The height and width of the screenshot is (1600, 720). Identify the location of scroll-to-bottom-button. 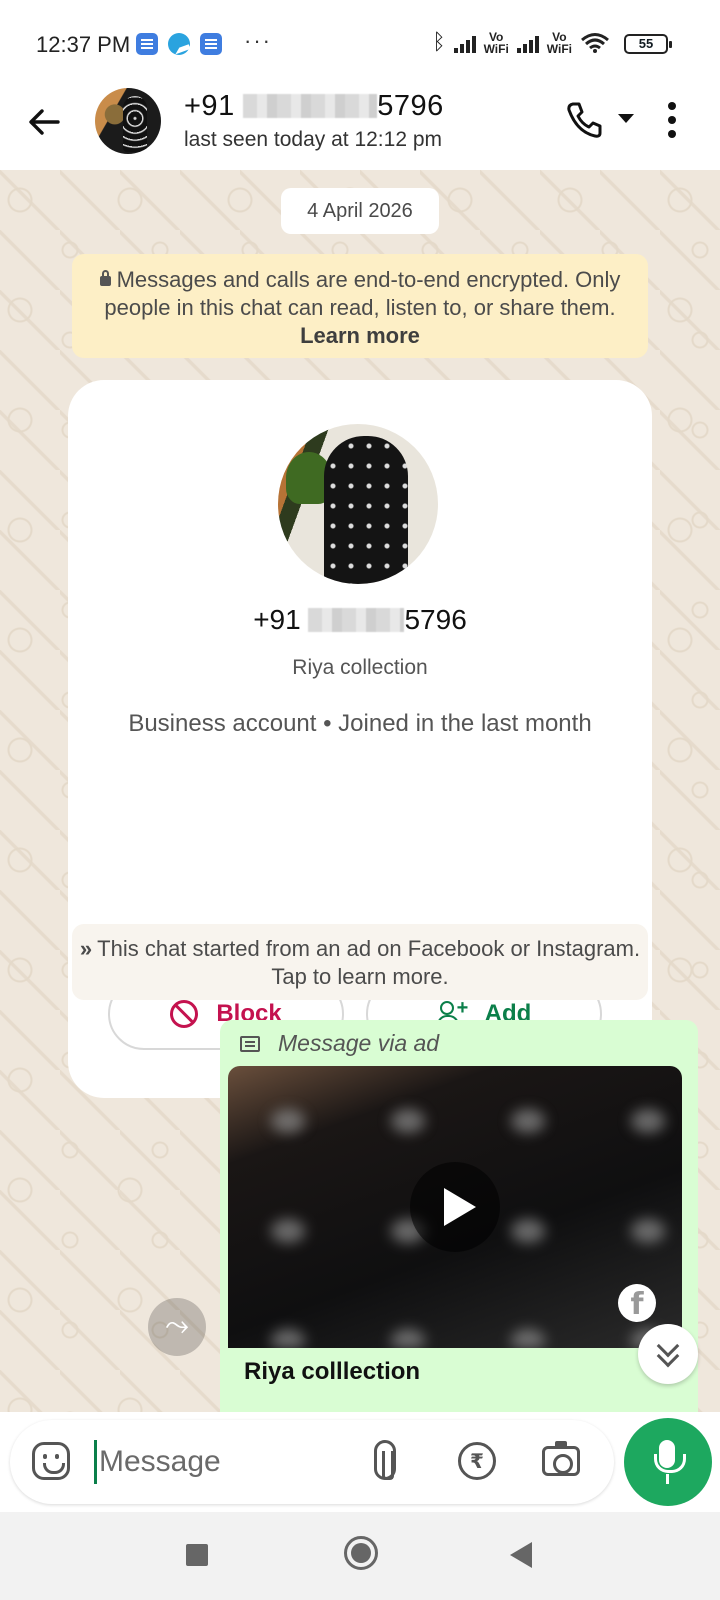
(668, 1354).